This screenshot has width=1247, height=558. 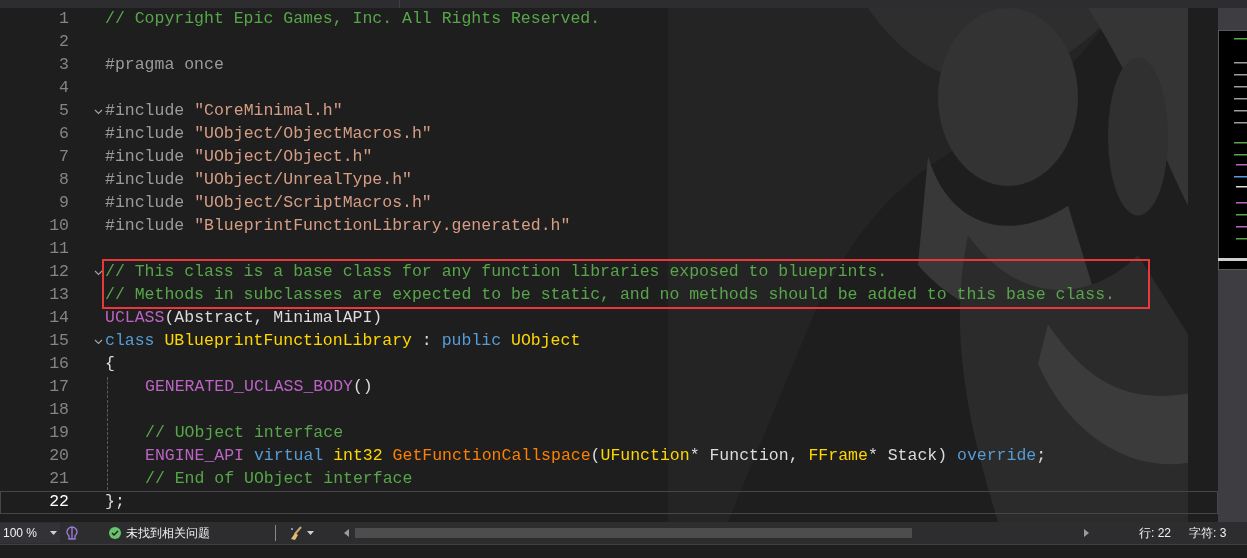 I want to click on line-number: 5, so click(x=63, y=111).